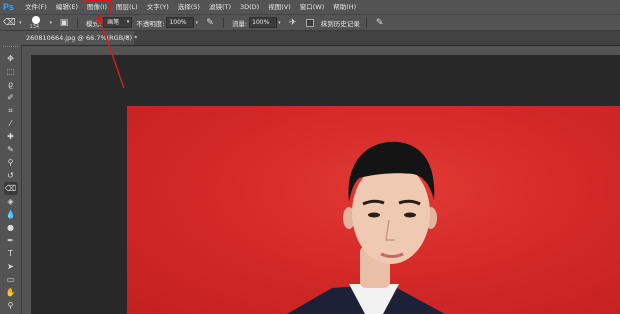  What do you see at coordinates (51, 23) in the screenshot?
I see `brush-dropdown-icon: ▾` at bounding box center [51, 23].